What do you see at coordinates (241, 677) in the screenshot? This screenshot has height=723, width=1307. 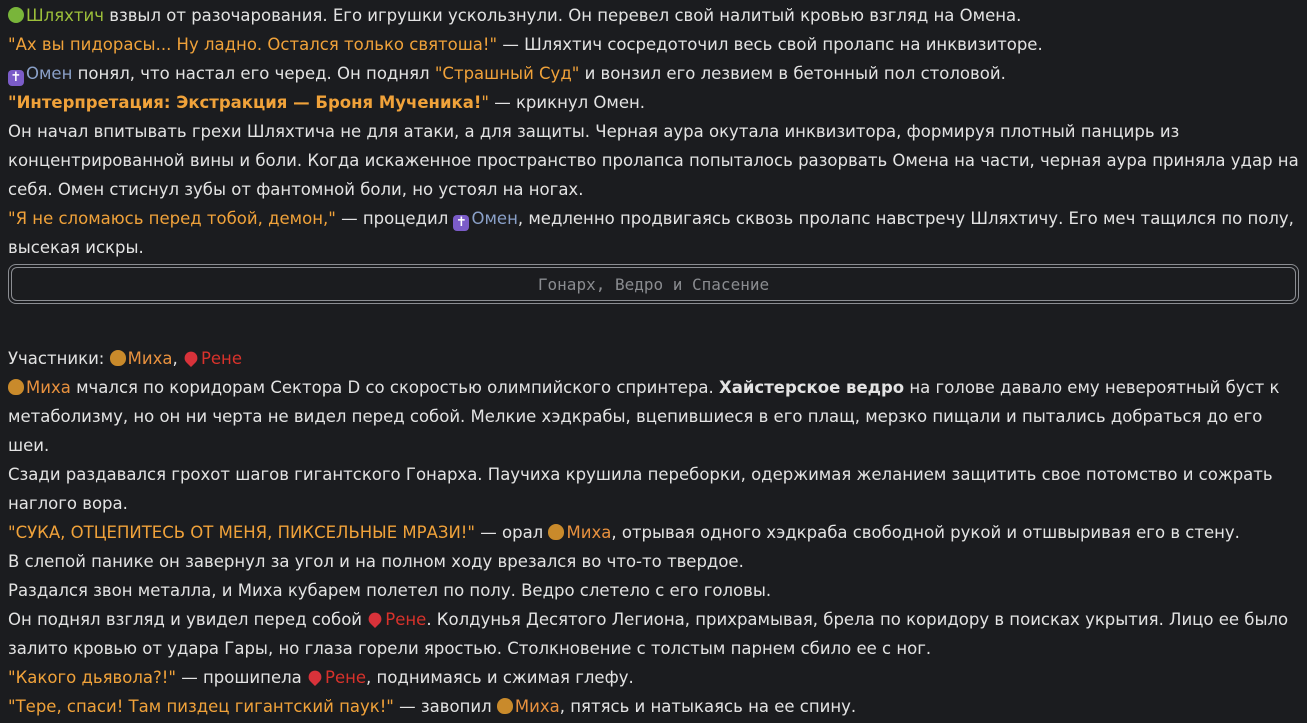 I see `narration-text: — прошипела` at bounding box center [241, 677].